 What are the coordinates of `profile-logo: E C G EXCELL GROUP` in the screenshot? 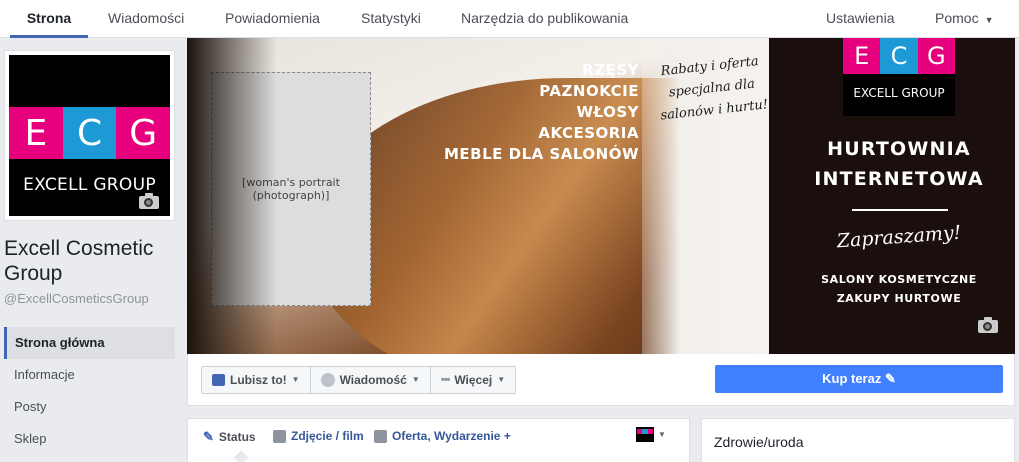 It's located at (90, 135).